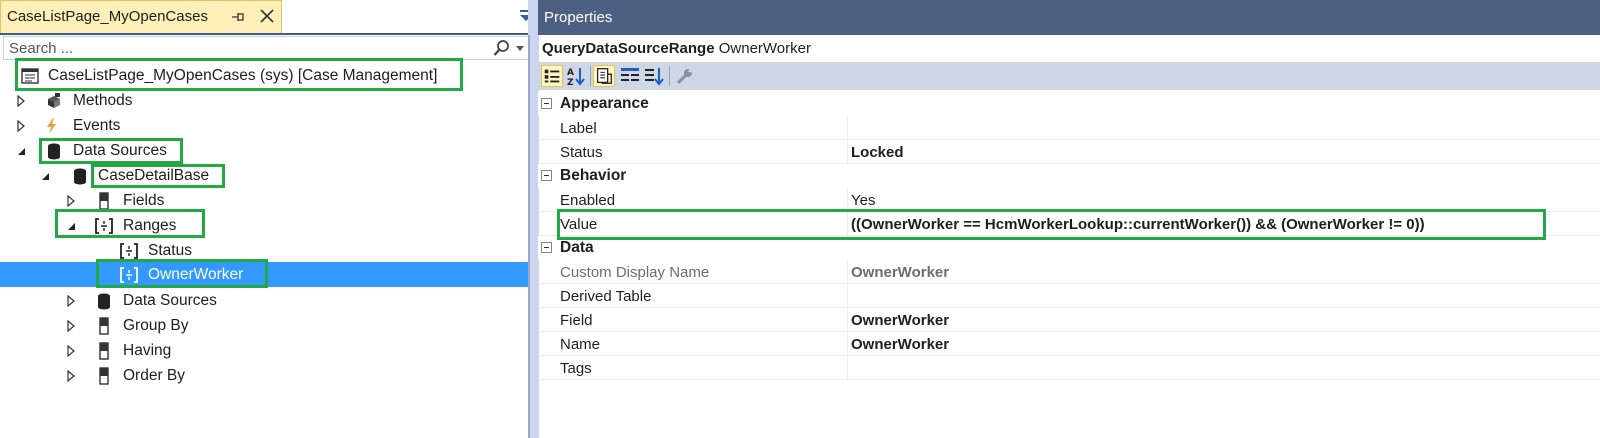 This screenshot has height=438, width=1600. Describe the element at coordinates (265, 176) in the screenshot. I see `tree-node-casedetailbase: CaseDetailBase` at that location.